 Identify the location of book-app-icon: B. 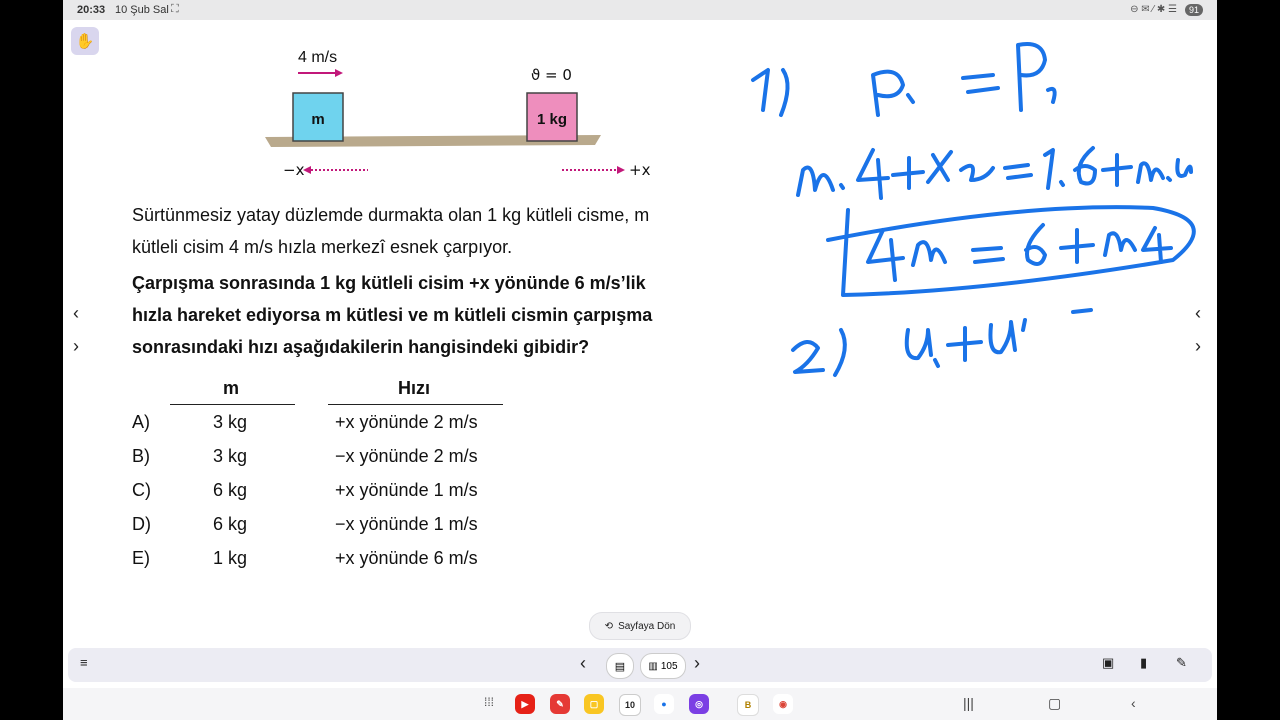
(748, 705).